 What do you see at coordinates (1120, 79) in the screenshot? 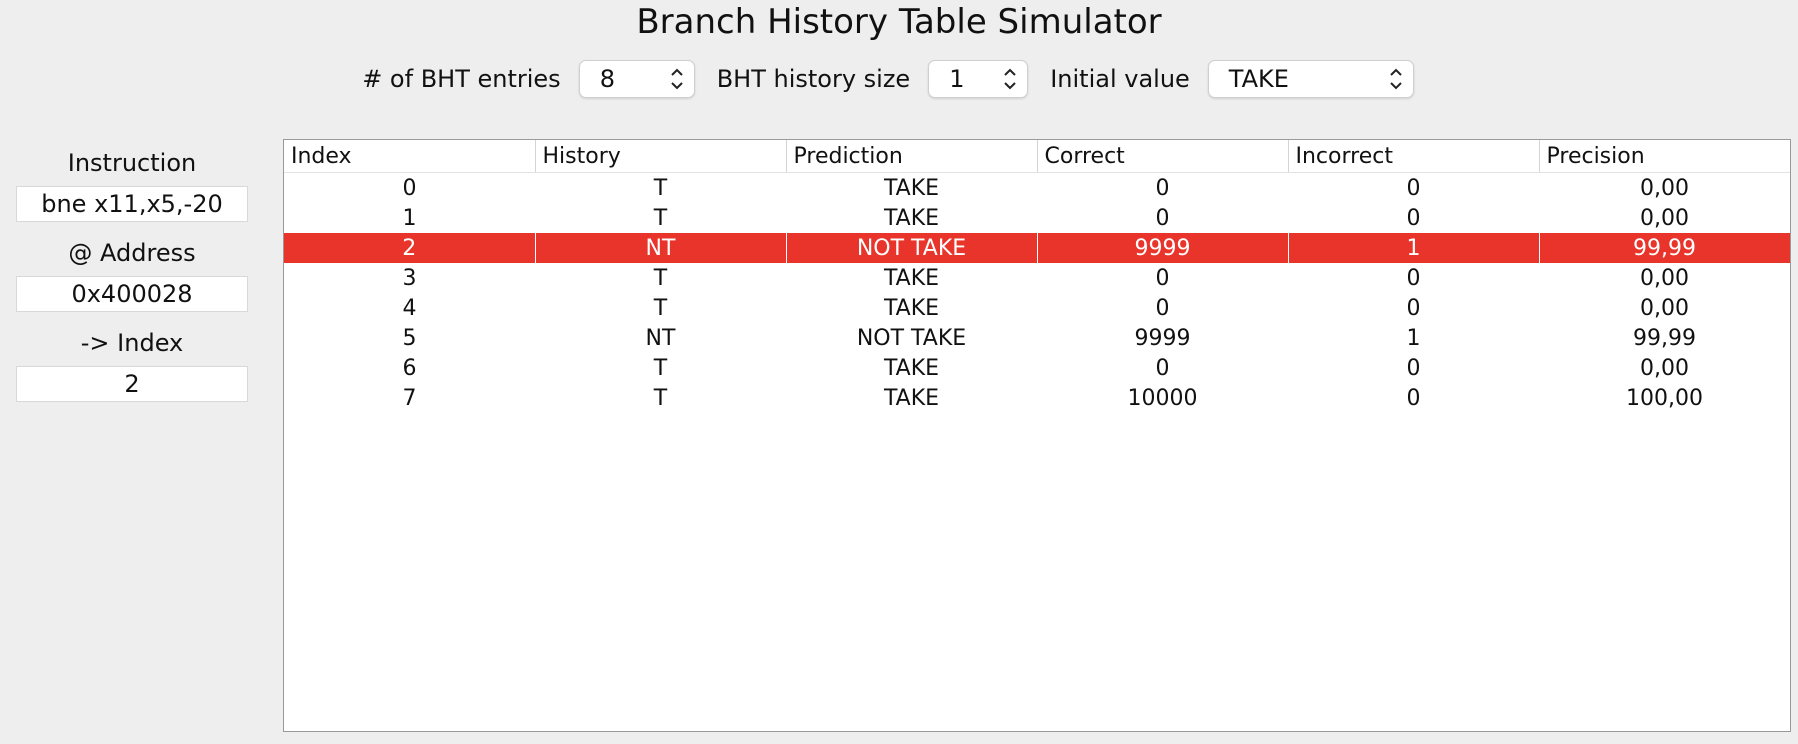
I see `initial-value-label: Initial value` at bounding box center [1120, 79].